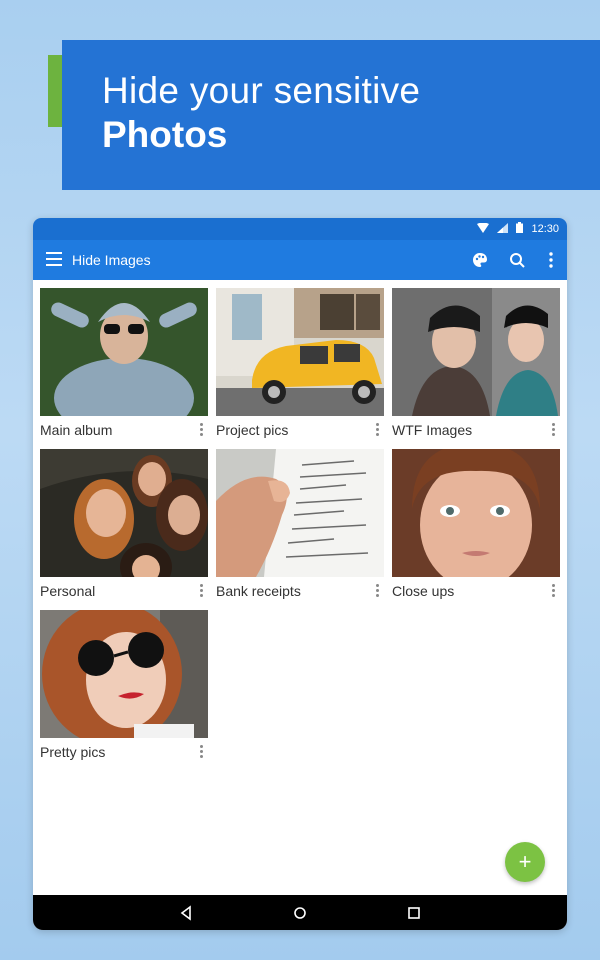  I want to click on banner-headline: Hide your sensitive, so click(261, 90).